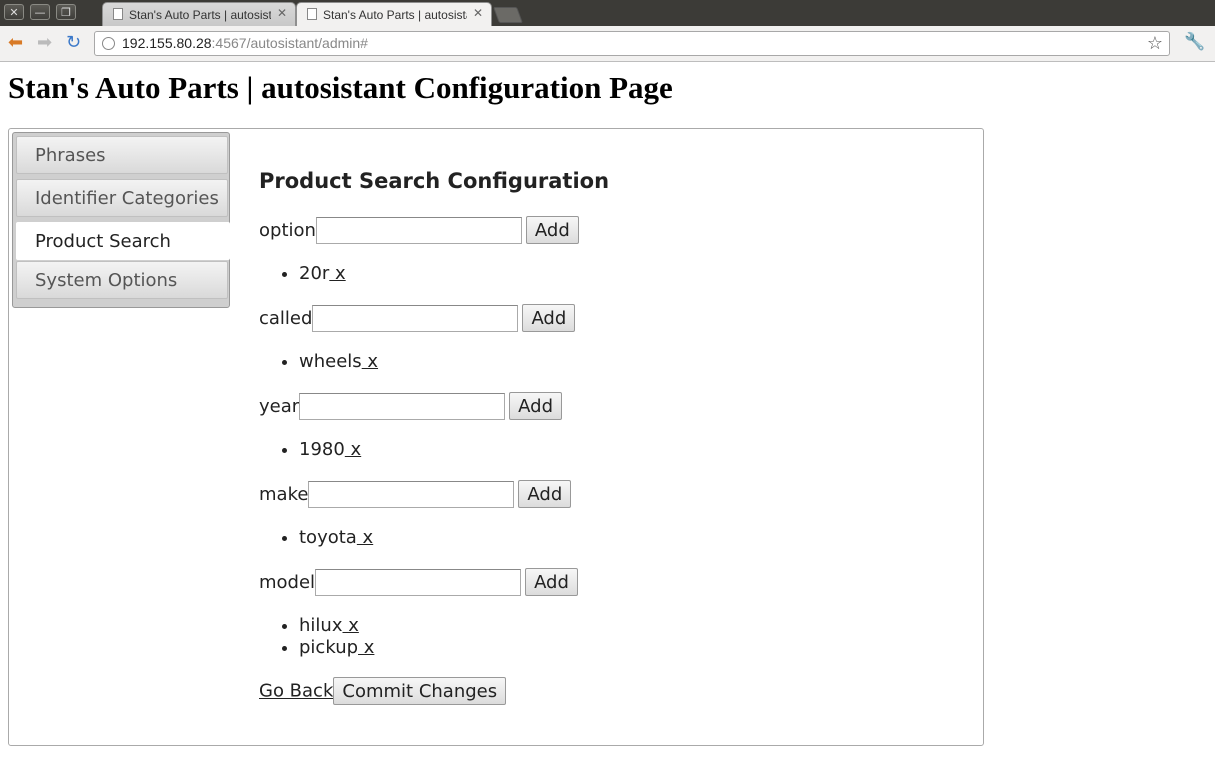  What do you see at coordinates (551, 582) in the screenshot?
I see `model-add-button: Add` at bounding box center [551, 582].